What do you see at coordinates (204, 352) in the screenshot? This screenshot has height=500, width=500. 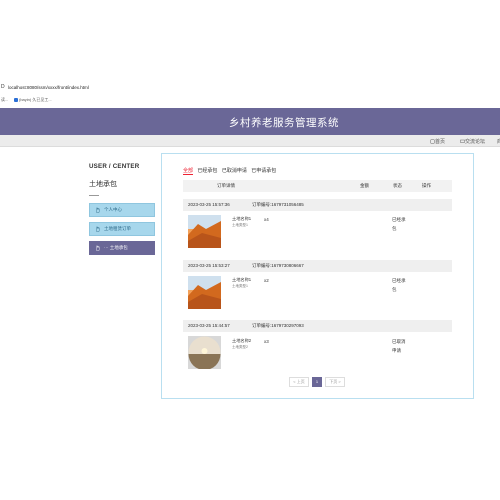 I see `fisheye-field-image` at bounding box center [204, 352].